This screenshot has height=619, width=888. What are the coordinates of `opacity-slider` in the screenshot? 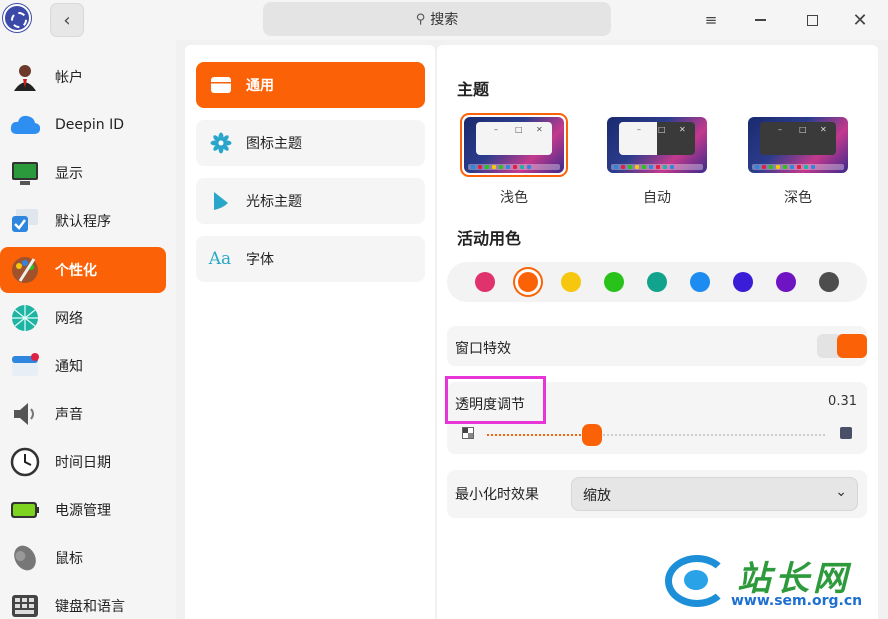 It's located at (657, 435).